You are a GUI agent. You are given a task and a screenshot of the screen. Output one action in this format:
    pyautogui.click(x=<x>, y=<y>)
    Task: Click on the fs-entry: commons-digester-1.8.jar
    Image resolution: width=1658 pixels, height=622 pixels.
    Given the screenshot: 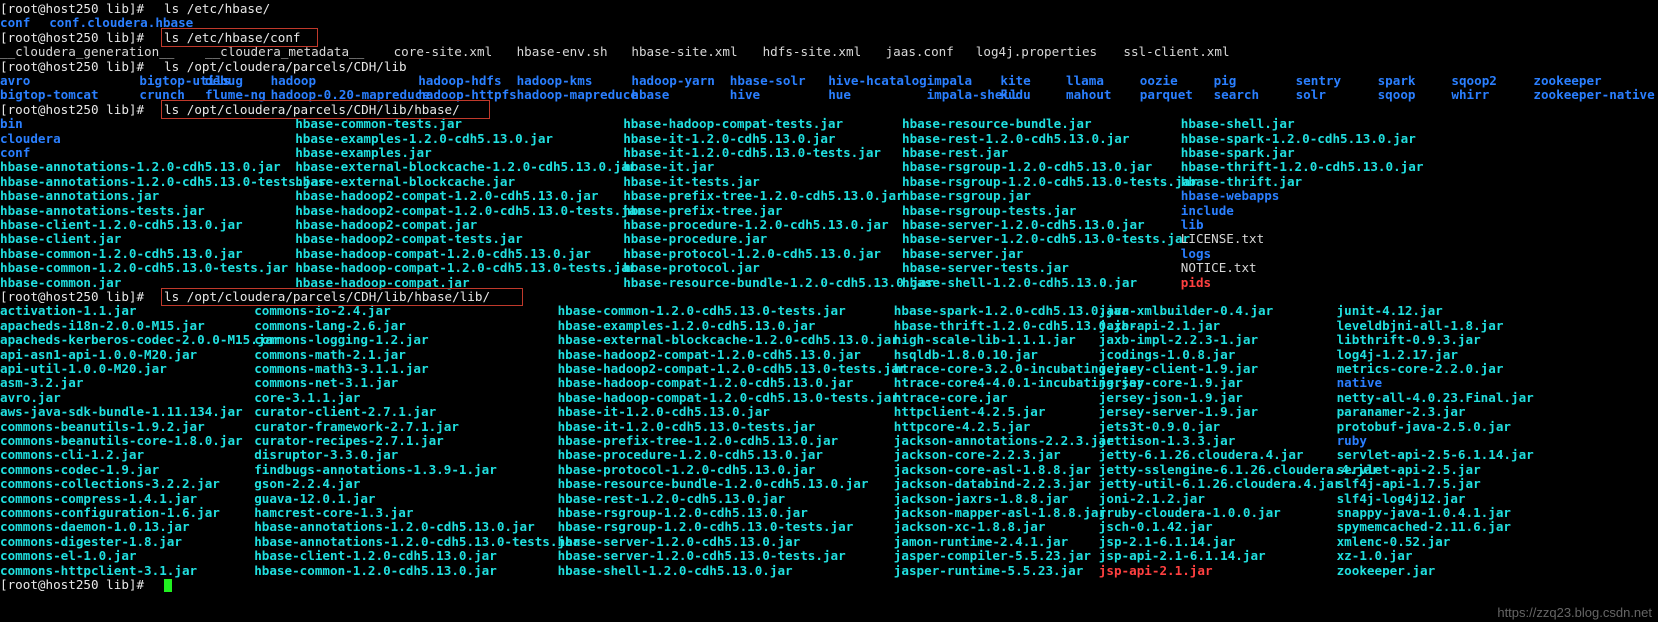 What is the action you would take?
    pyautogui.click(x=91, y=541)
    